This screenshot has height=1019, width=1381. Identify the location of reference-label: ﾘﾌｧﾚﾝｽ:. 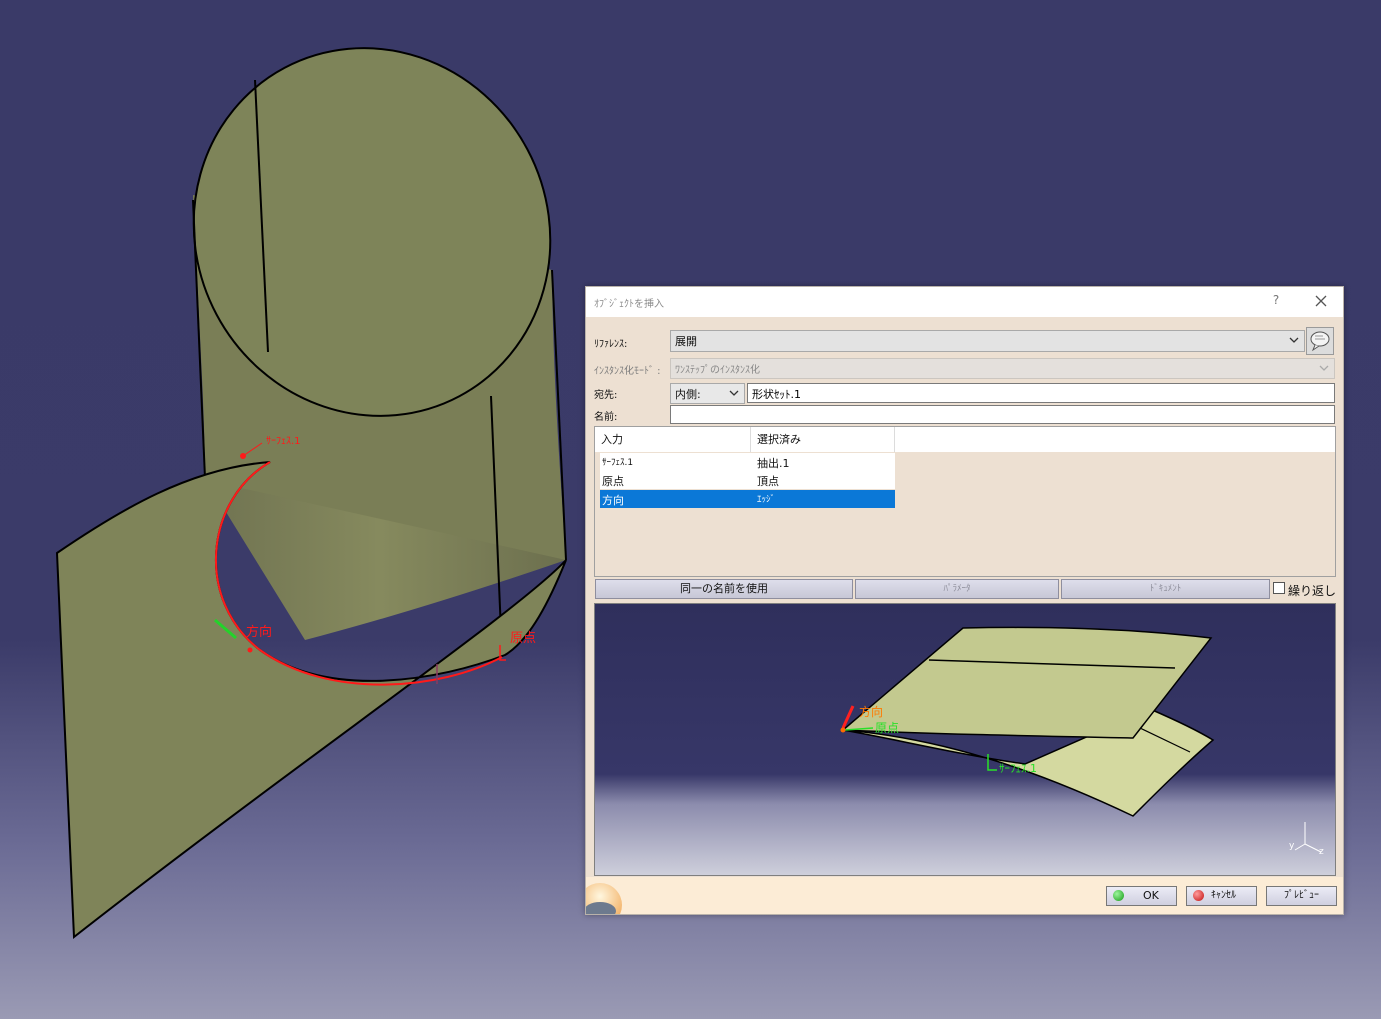
(611, 344).